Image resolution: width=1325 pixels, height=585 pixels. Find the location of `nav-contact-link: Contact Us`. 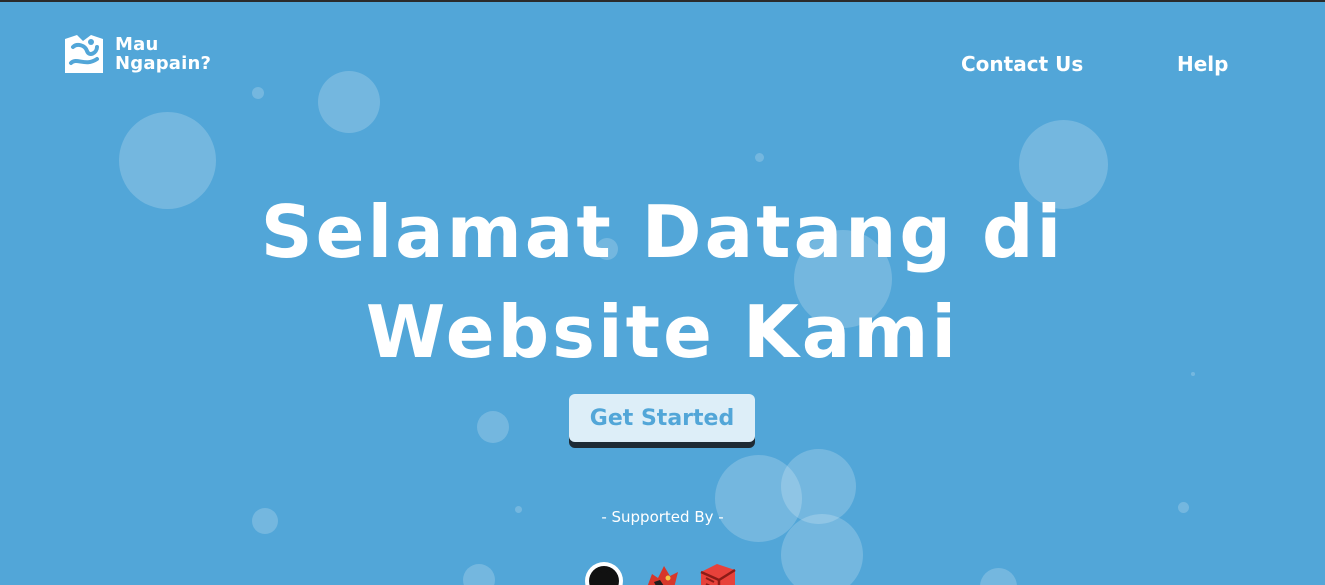

nav-contact-link: Contact Us is located at coordinates (1022, 64).